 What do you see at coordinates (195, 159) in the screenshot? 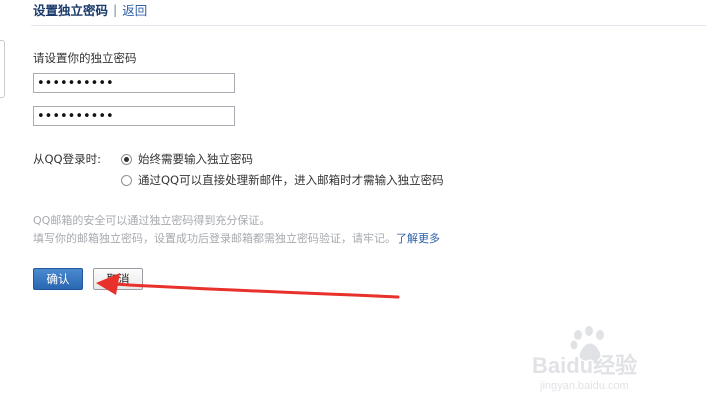
I see `option-always-require-label: 始终需要输入独立密码` at bounding box center [195, 159].